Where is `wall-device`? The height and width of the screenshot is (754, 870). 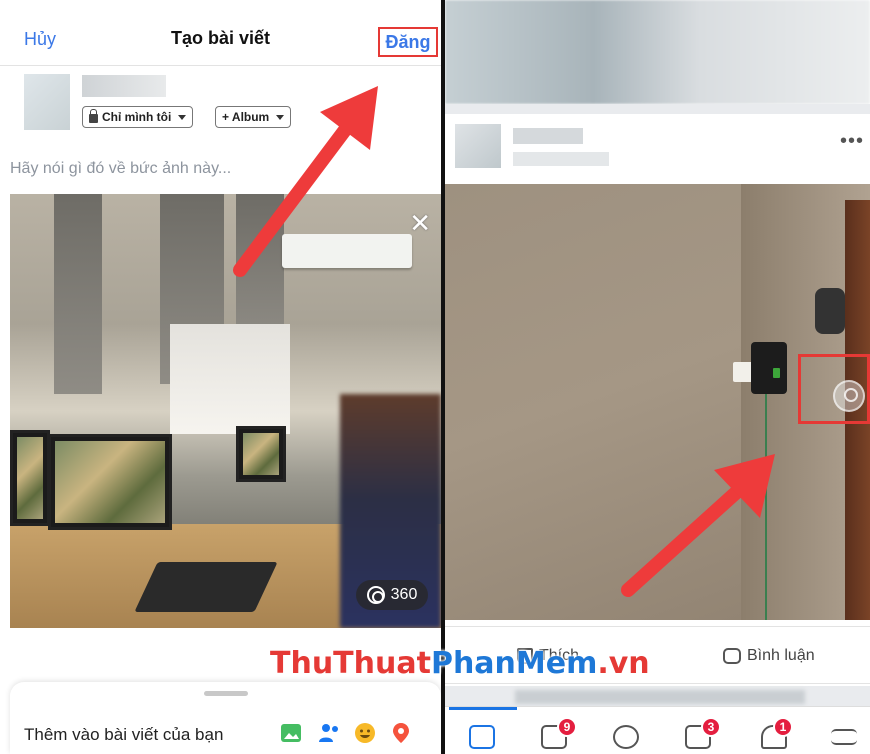 wall-device is located at coordinates (743, 372).